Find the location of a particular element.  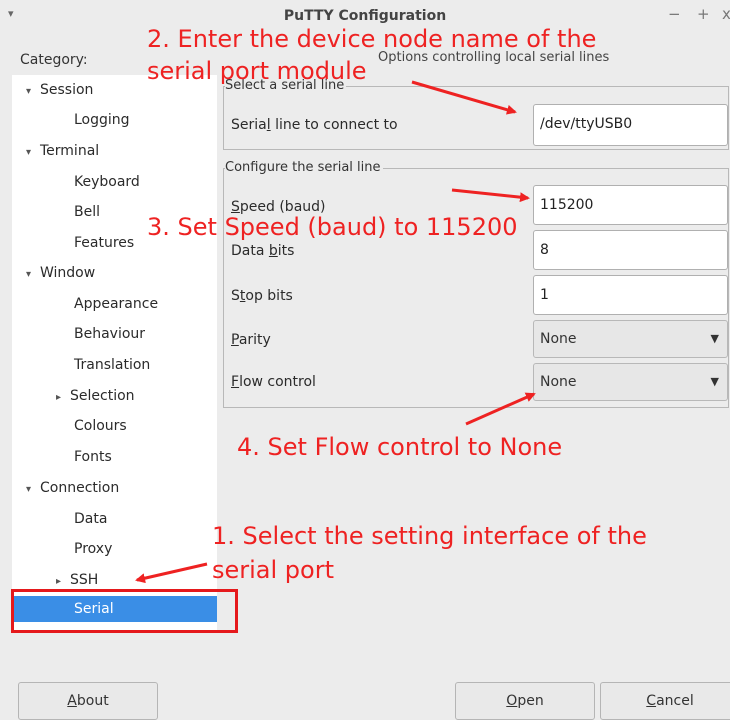

arrow-to-ssh is located at coordinates (171, 573).